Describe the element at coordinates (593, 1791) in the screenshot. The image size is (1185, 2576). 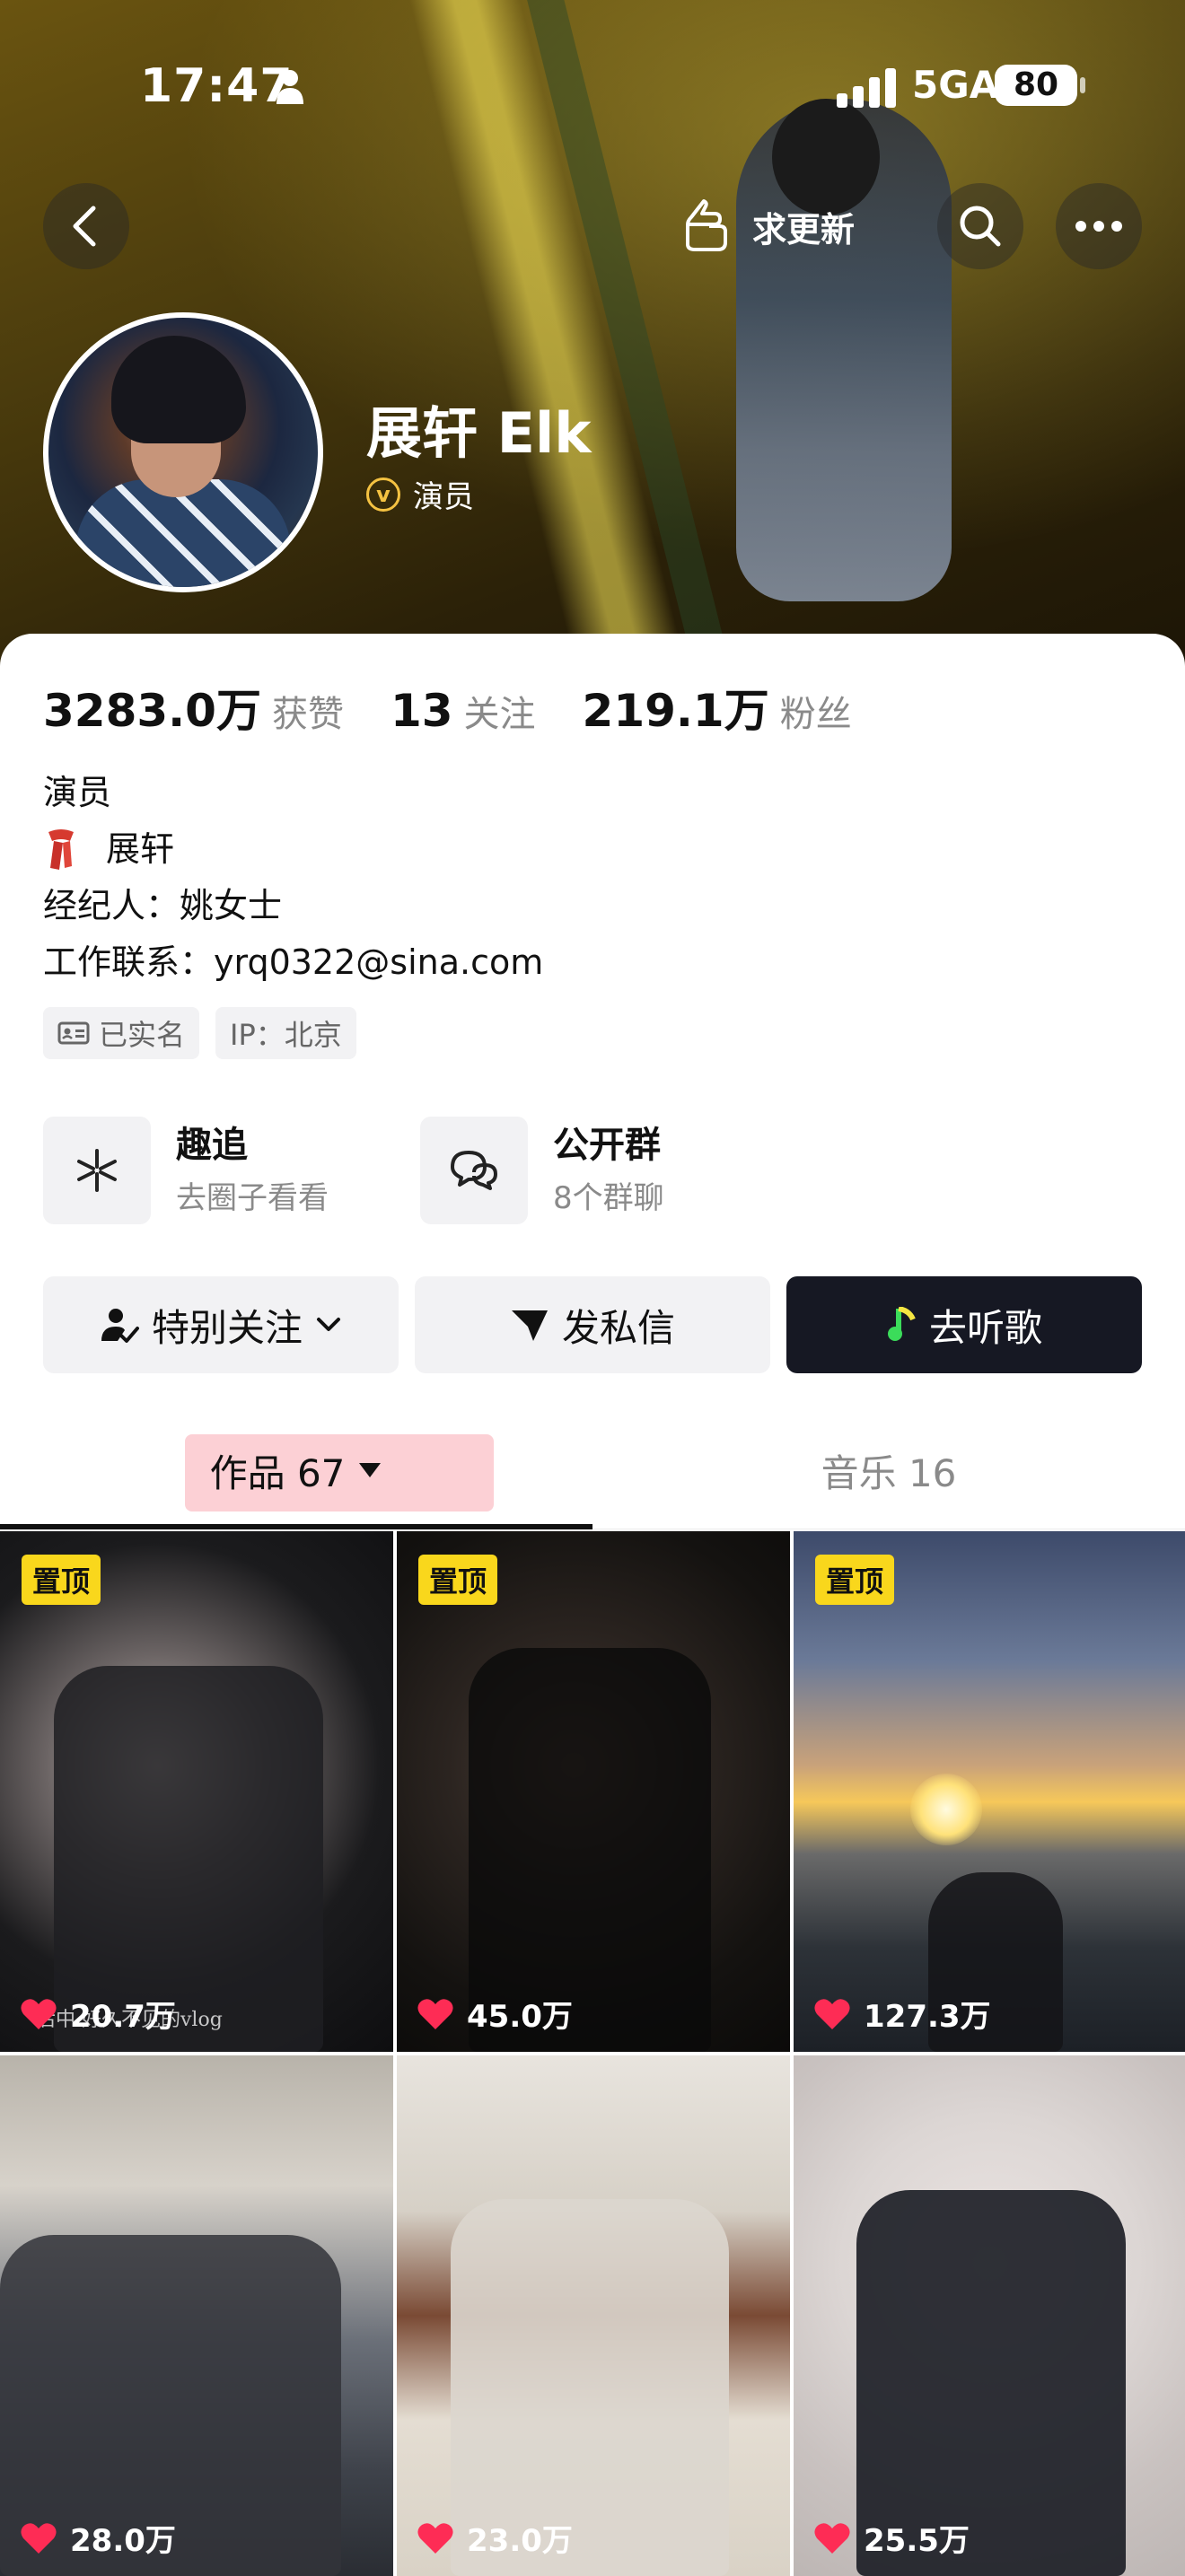
I see `video-thumbnail: 置顶 45.0万` at that location.